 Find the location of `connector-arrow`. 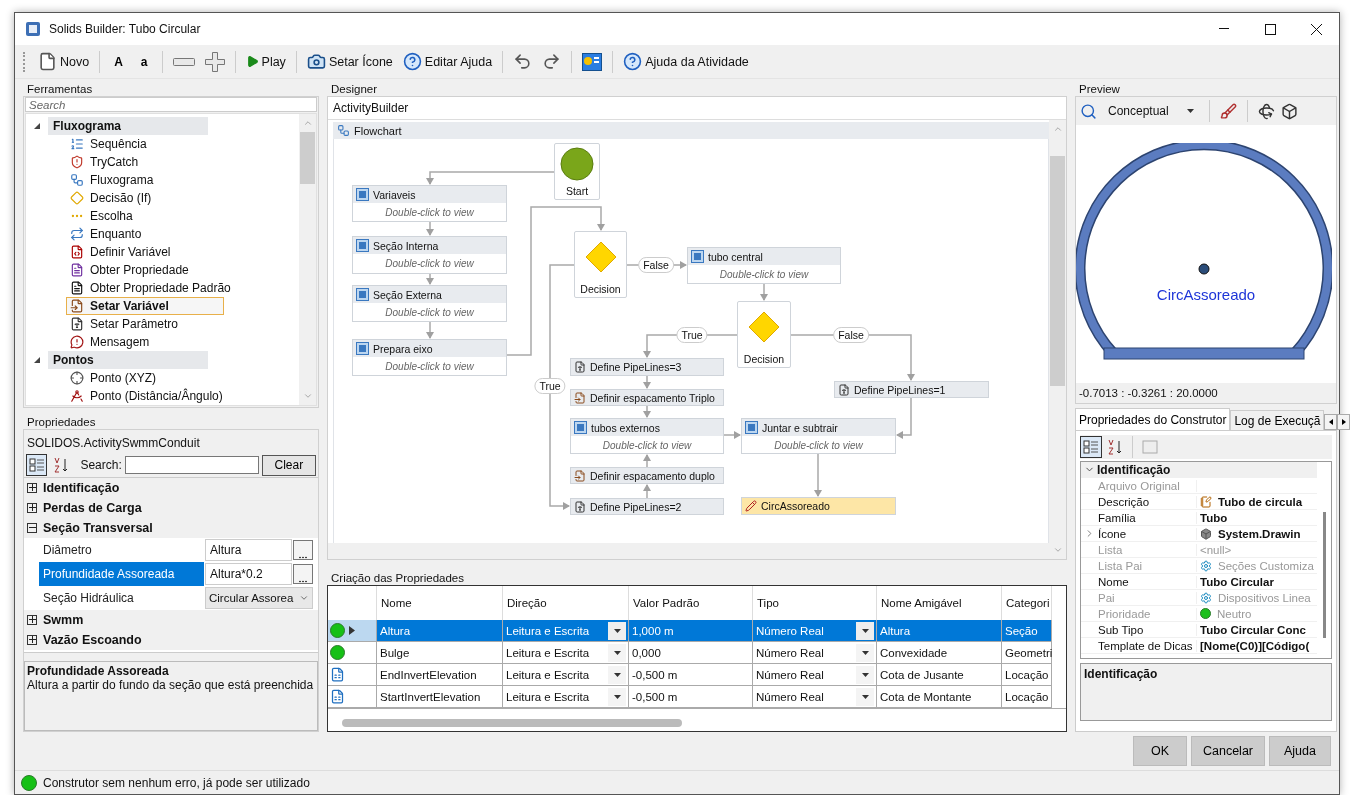

connector-arrow is located at coordinates (647, 382).